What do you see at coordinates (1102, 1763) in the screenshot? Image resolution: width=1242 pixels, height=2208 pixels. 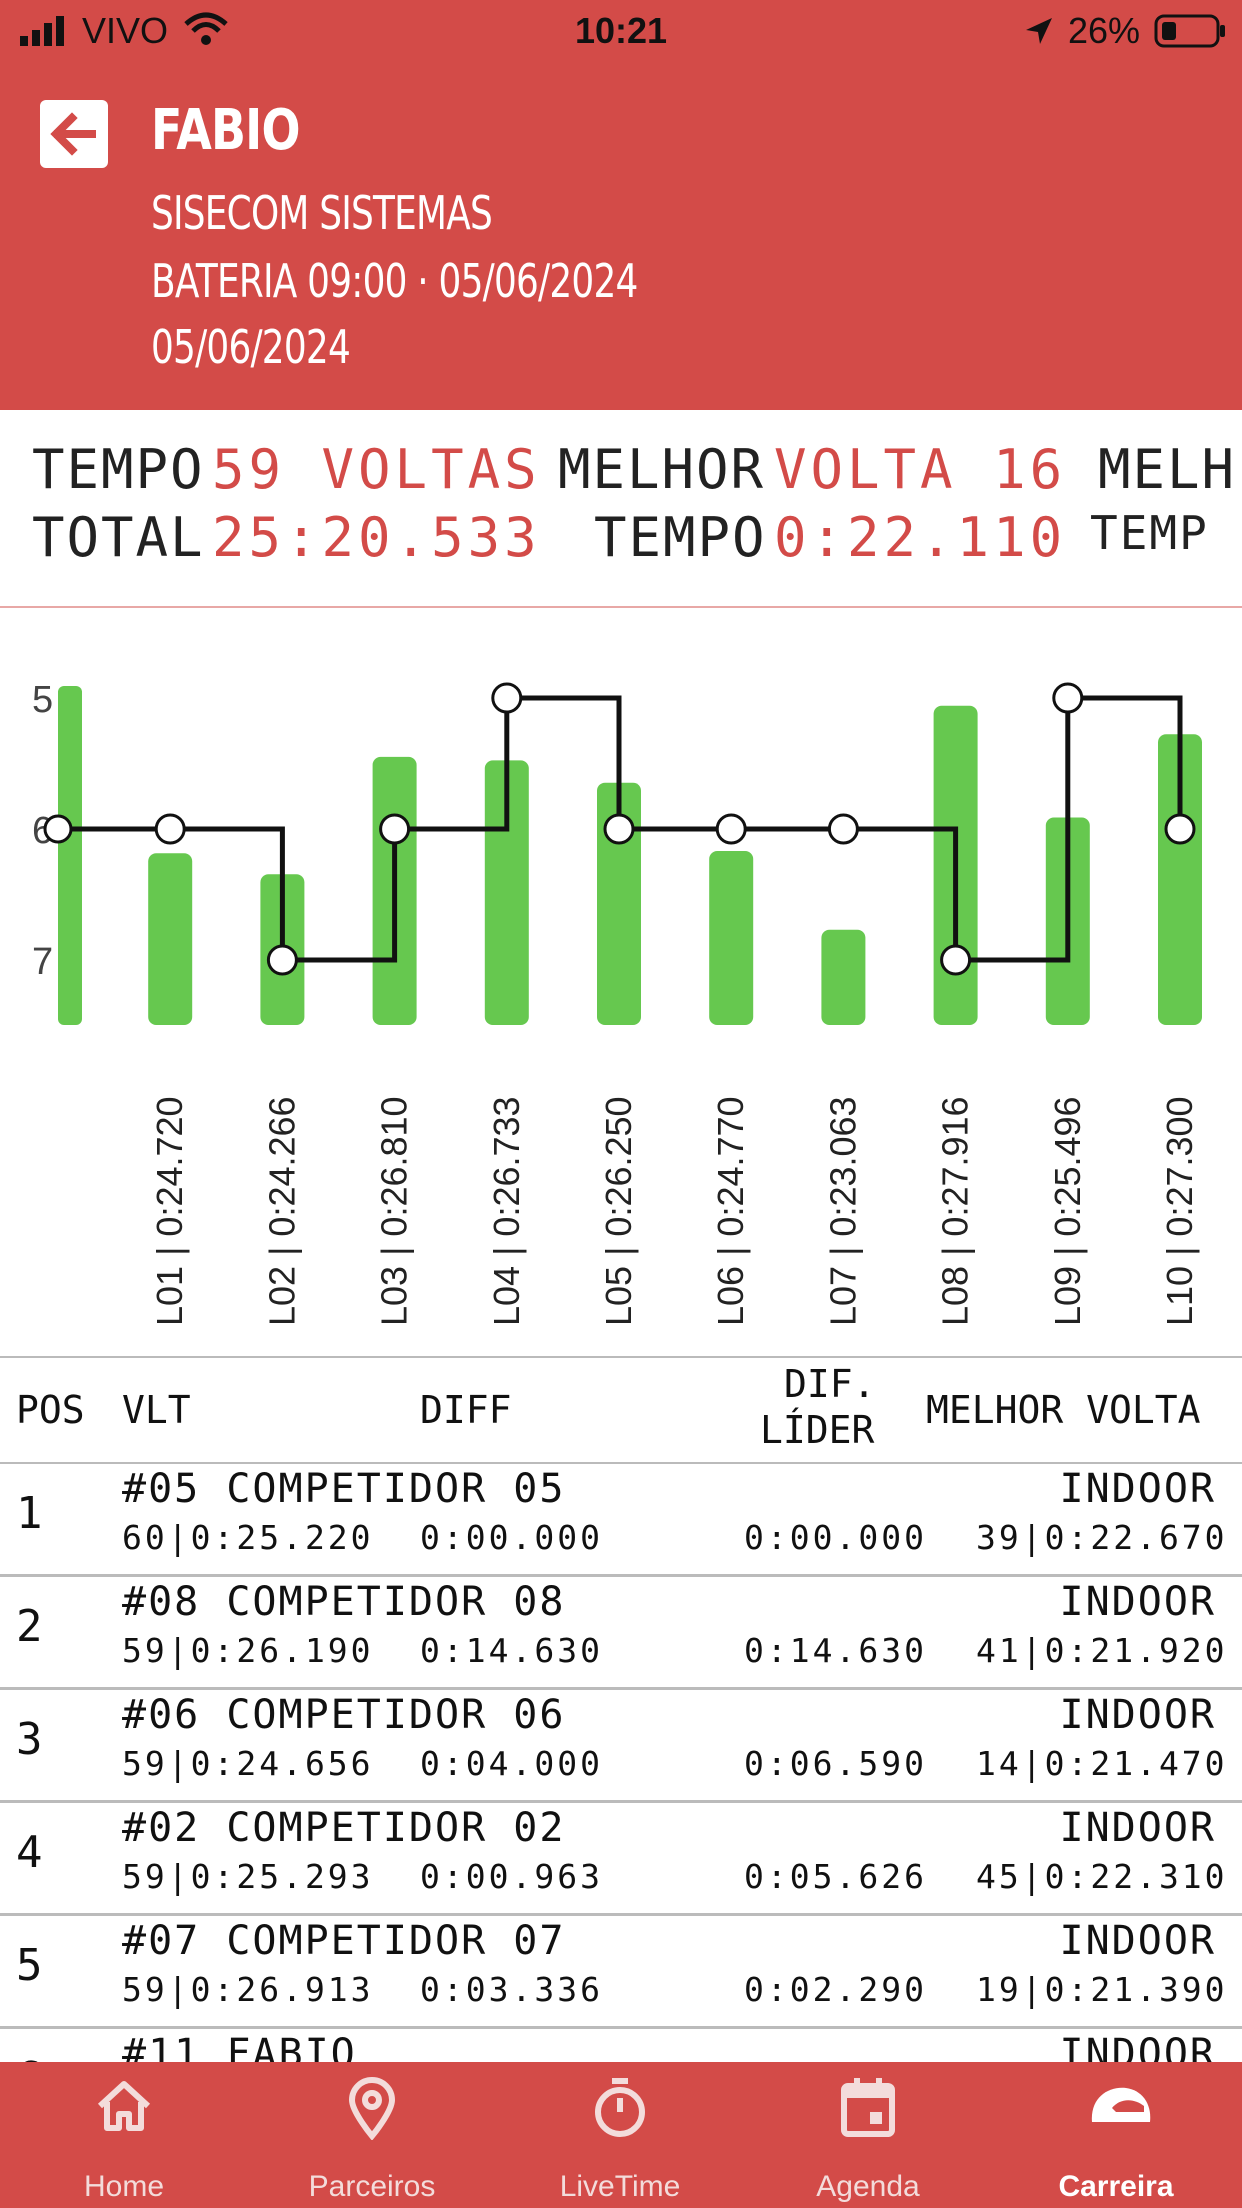 I see `row-best-lap: 14|0:21.470` at bounding box center [1102, 1763].